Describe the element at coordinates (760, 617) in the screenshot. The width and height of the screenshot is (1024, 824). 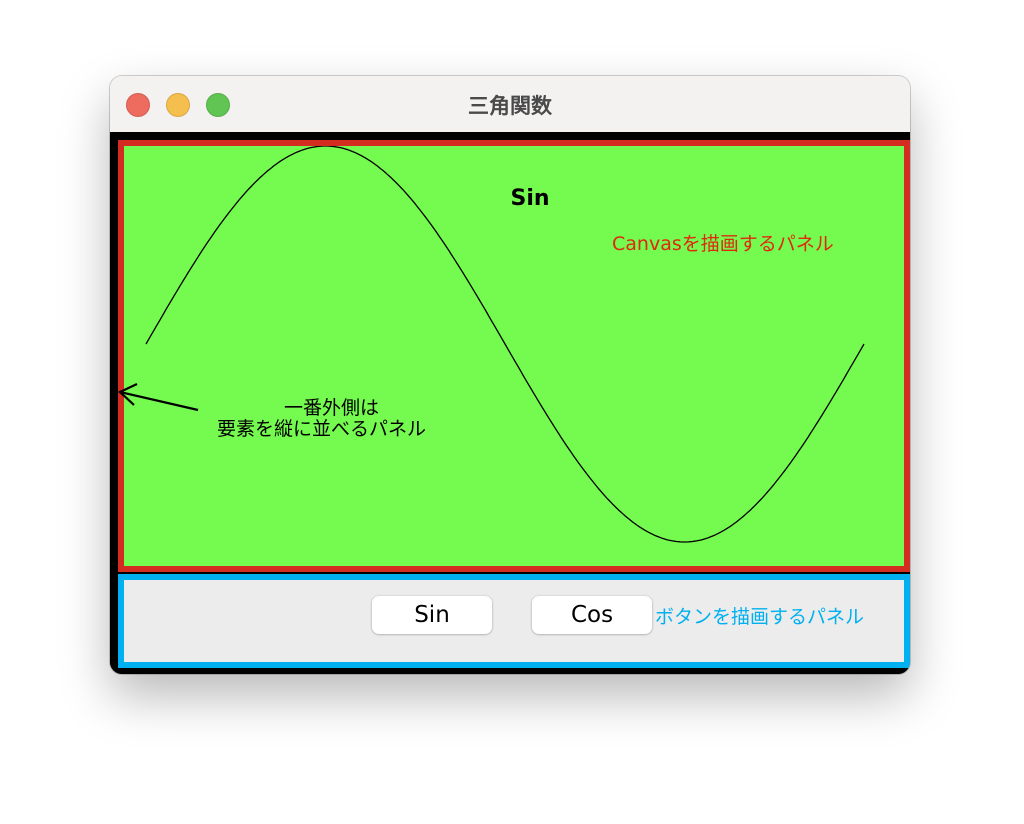
I see `button-panel-annotation: ボタンを描画するパネル` at that location.